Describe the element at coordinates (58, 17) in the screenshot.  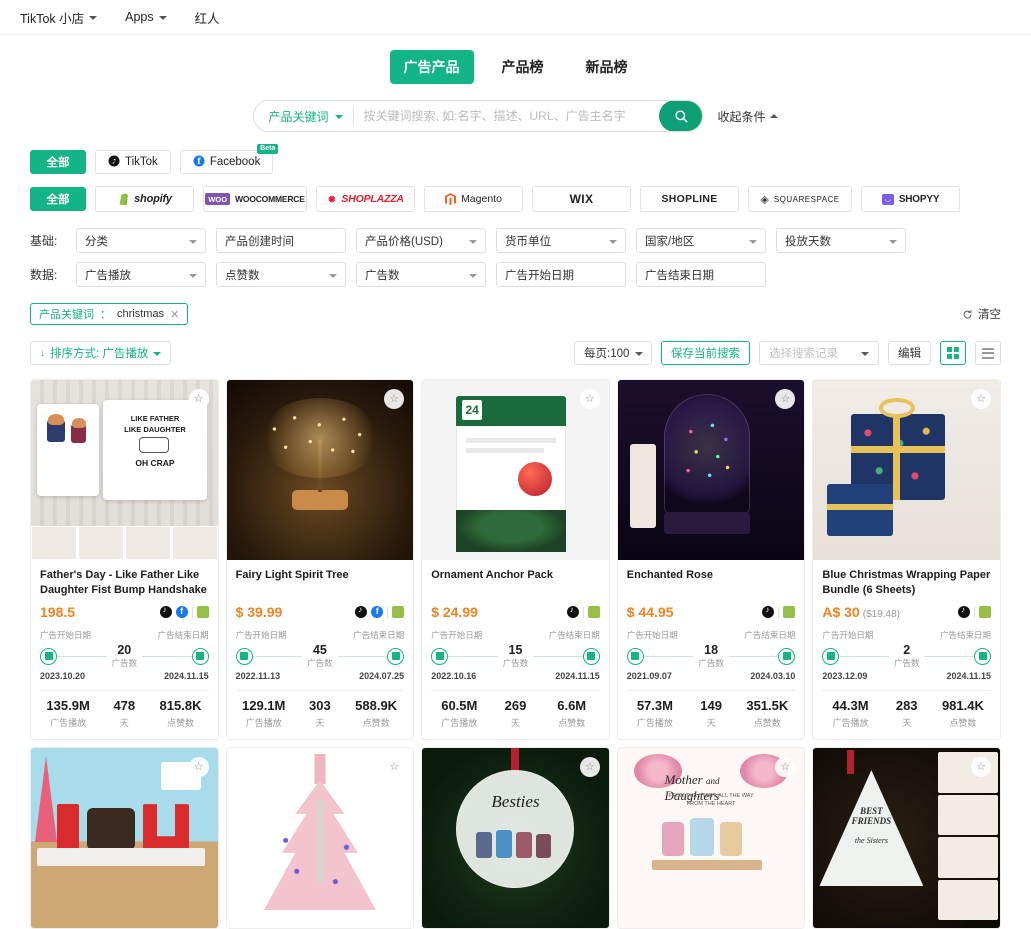
I see `nav-item-tiktok-shop: TikTok 小店` at that location.